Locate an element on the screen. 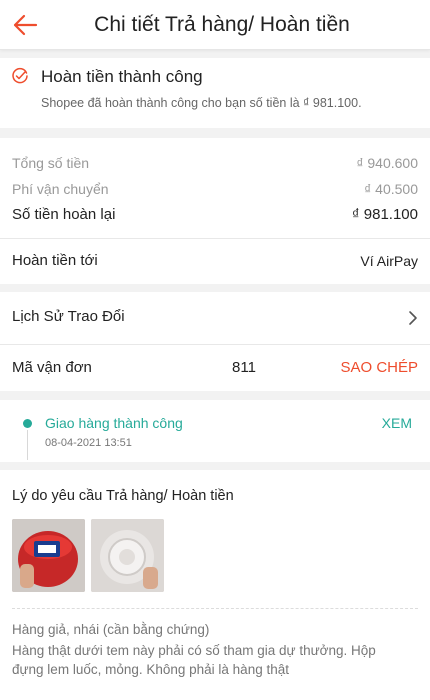 Image resolution: width=430 pixels, height=700 pixels. refund-label: Số tiền hoàn lại is located at coordinates (64, 214).